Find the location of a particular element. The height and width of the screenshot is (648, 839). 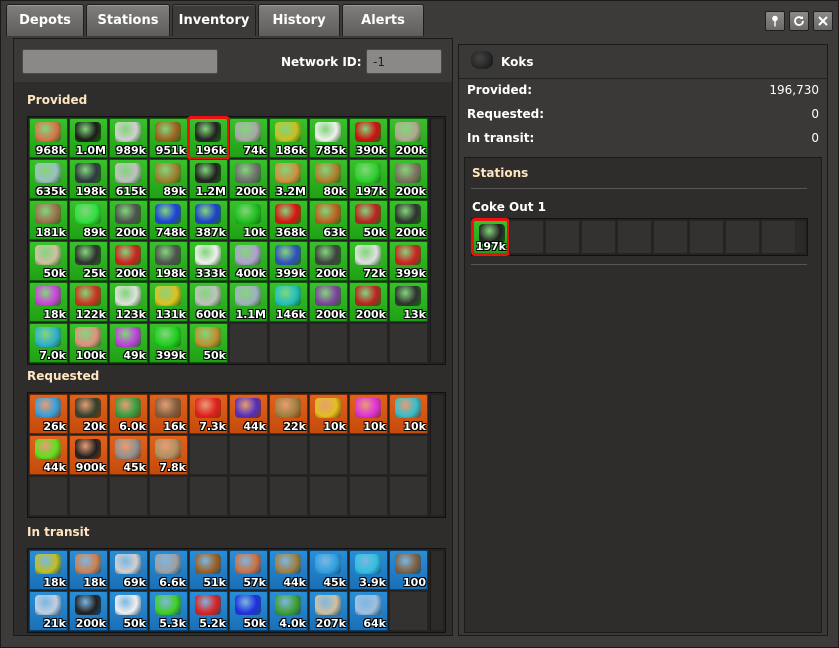

inventory-slot: 80k is located at coordinates (328, 179).